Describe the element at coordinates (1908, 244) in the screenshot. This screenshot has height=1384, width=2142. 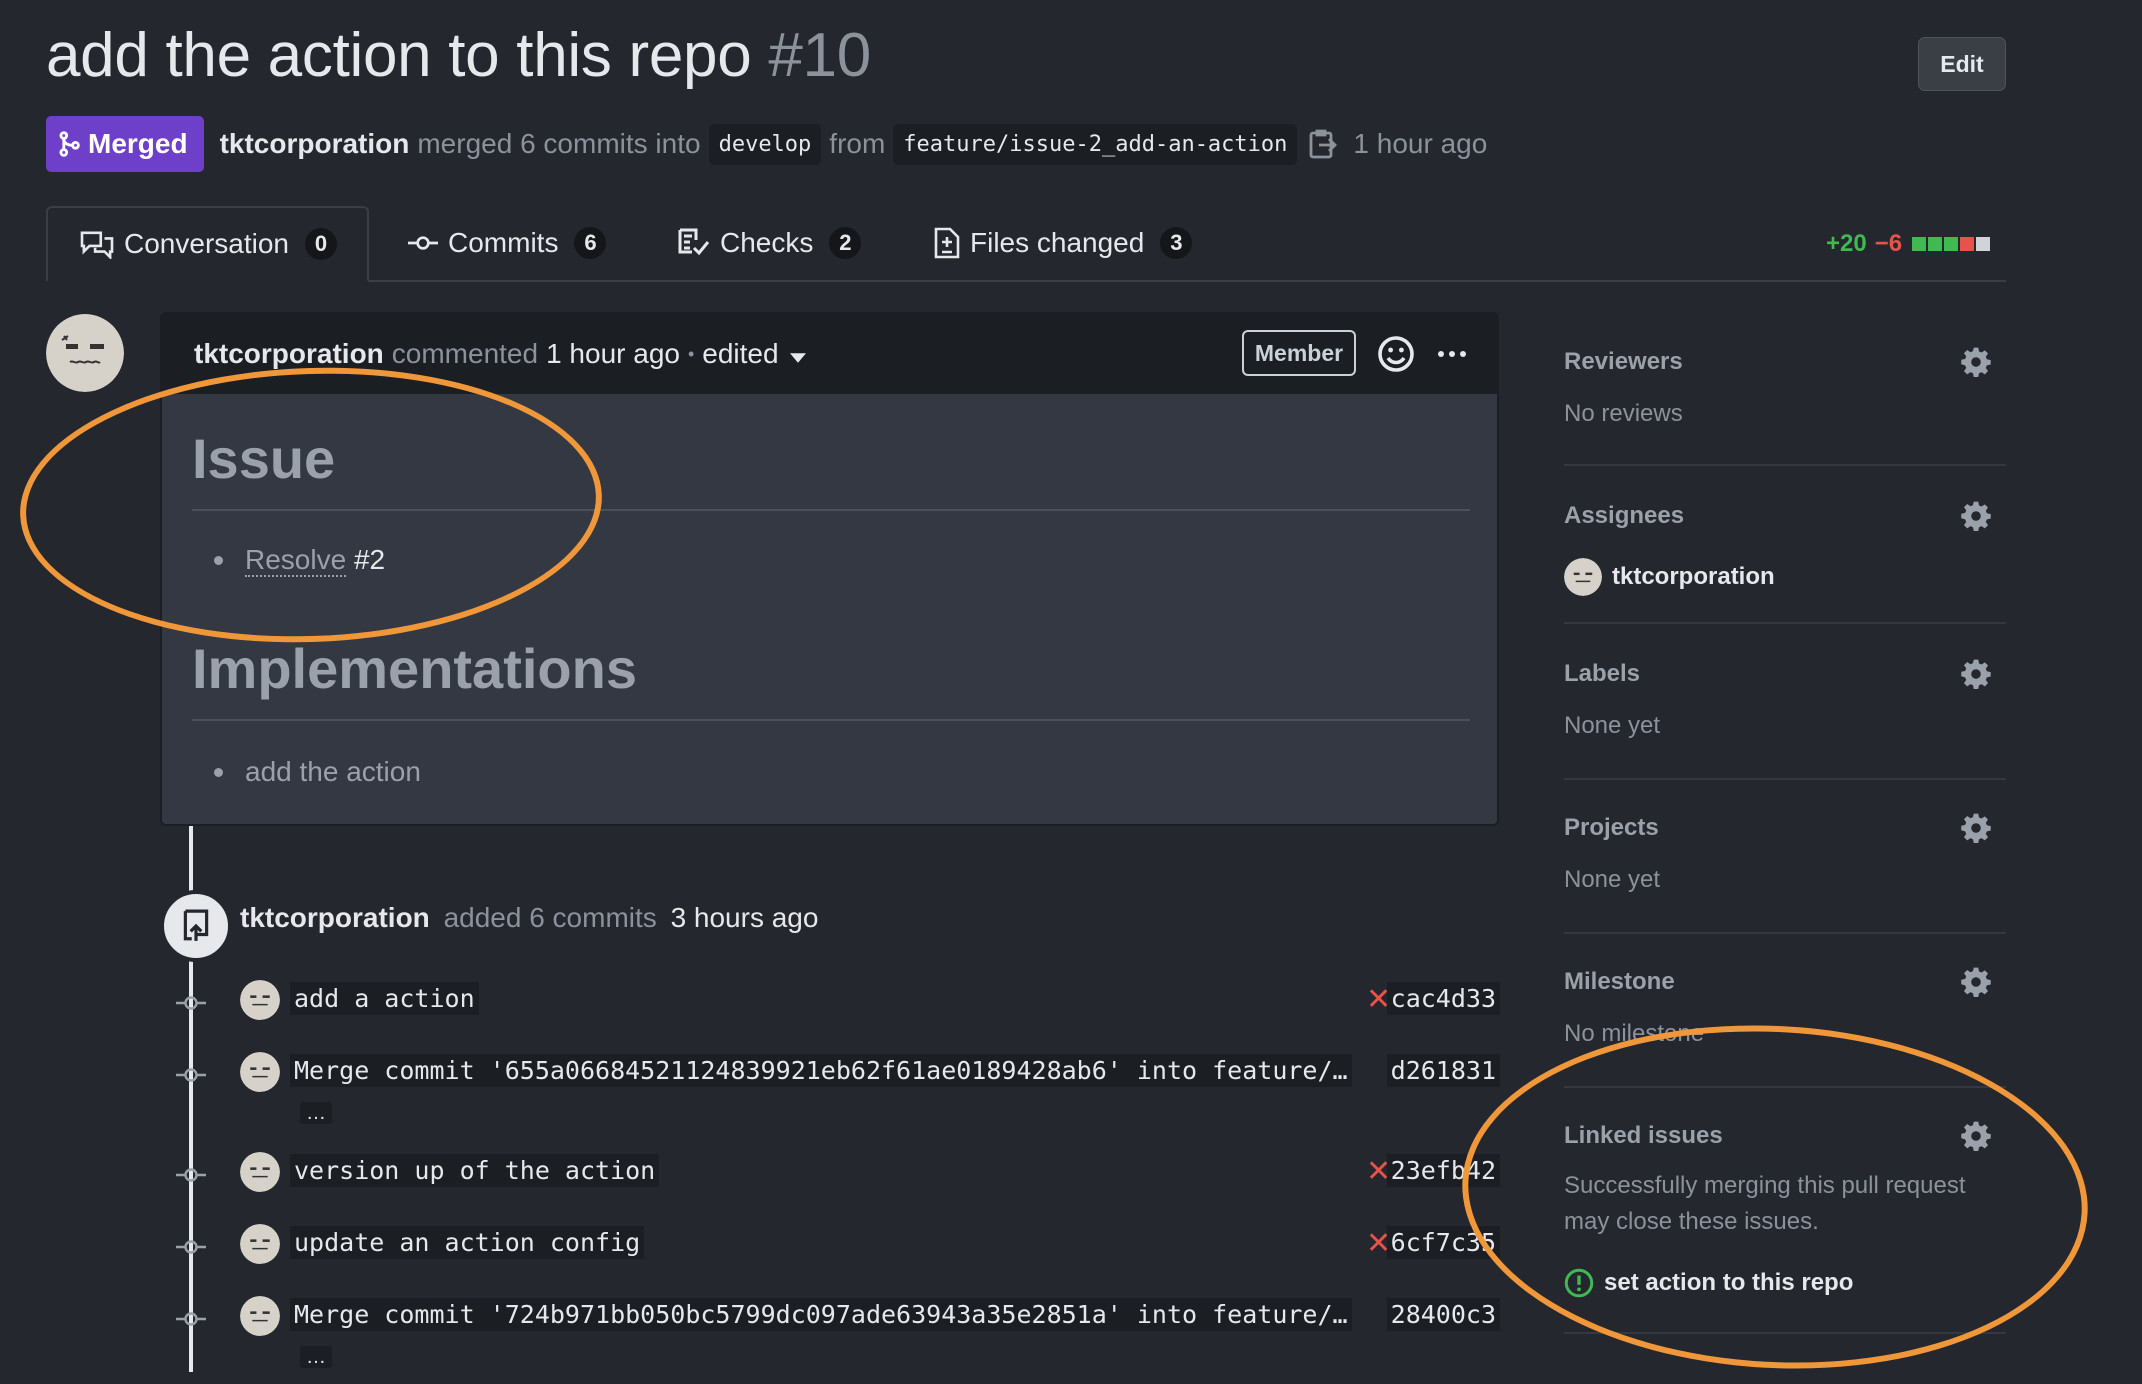
I see `diffstat: +20 −6` at that location.